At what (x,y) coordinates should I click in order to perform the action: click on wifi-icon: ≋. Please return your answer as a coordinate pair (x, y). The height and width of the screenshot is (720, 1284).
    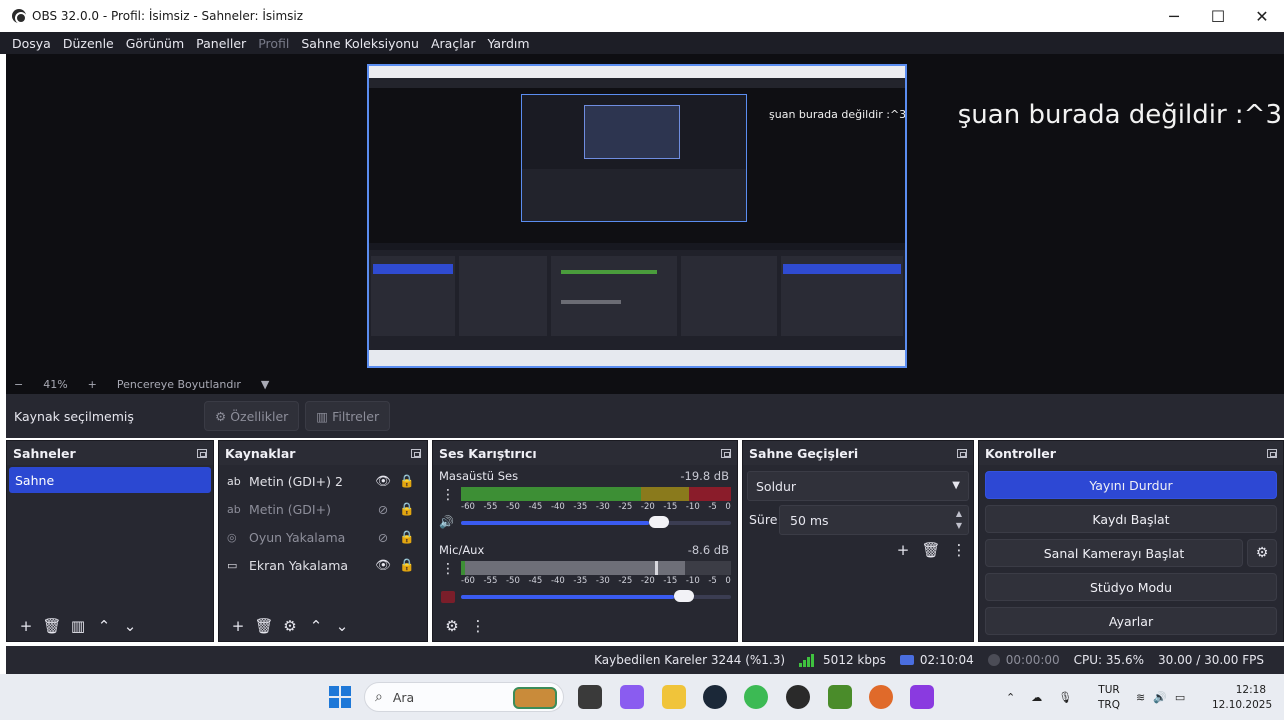
    Looking at the image, I should click on (1140, 697).